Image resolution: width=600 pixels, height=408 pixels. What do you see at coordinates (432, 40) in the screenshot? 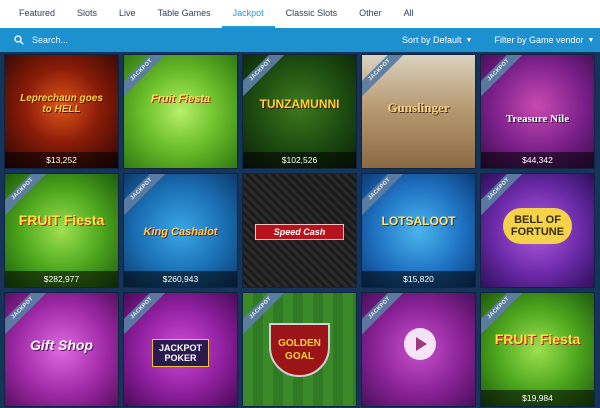
I see `sort-label: Sort by Default` at bounding box center [432, 40].